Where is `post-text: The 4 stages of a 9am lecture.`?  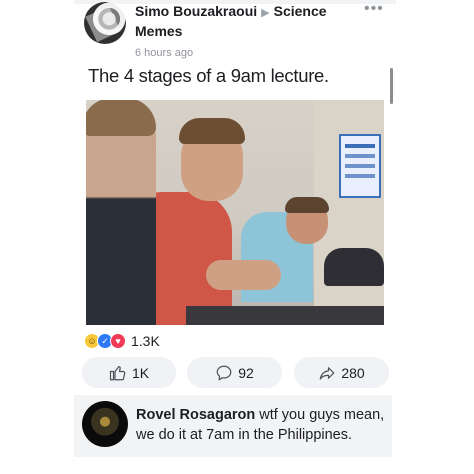
post-text: The 4 stages of a 9am lecture. is located at coordinates (208, 75).